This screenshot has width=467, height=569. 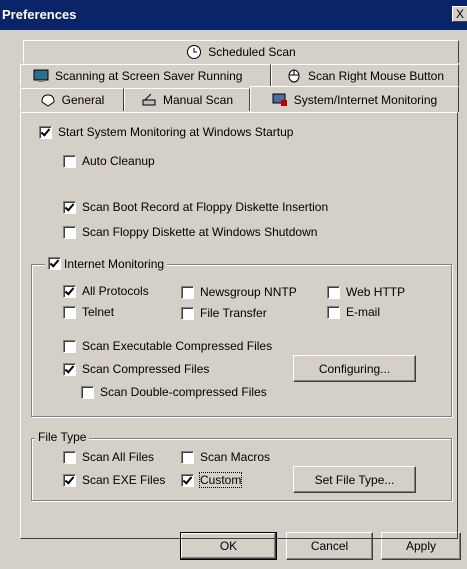 I want to click on web-http-checkbox, so click(x=333, y=292).